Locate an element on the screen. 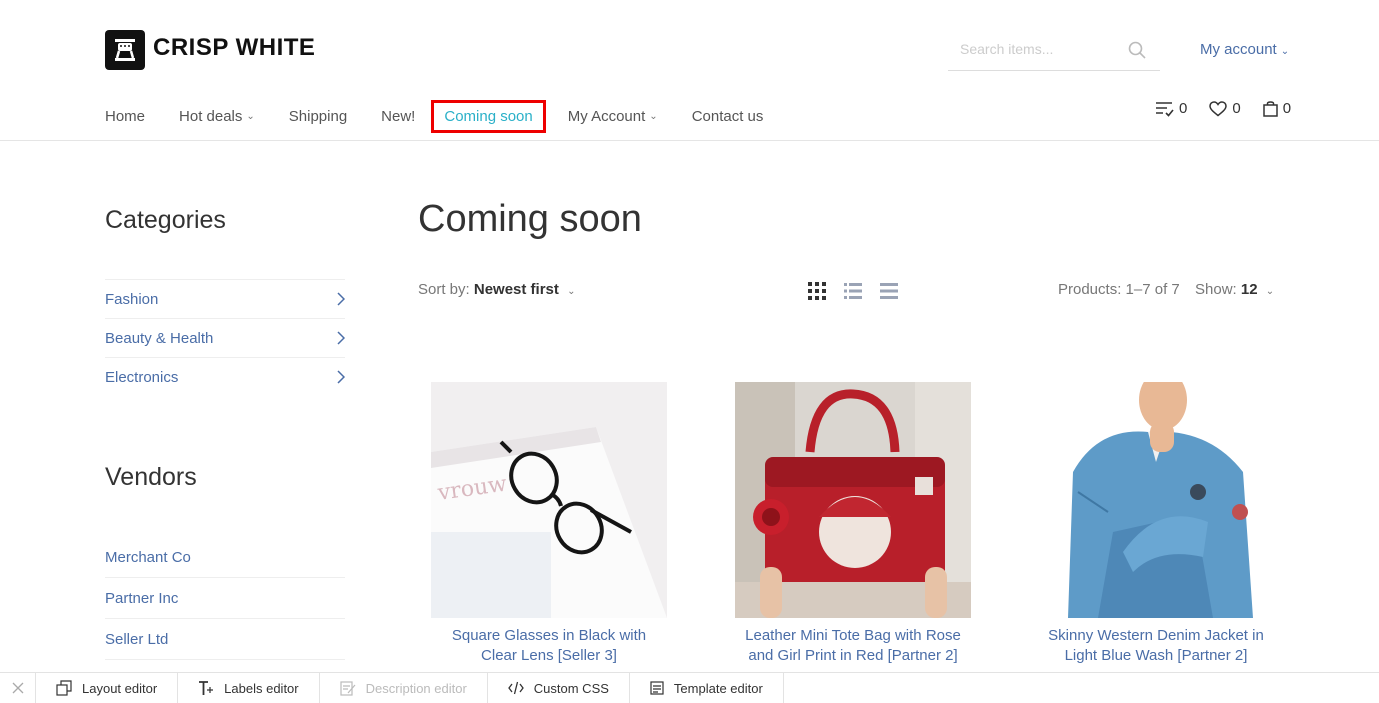 Image resolution: width=1379 pixels, height=703 pixels. nav-label: Coming soon is located at coordinates (488, 116).